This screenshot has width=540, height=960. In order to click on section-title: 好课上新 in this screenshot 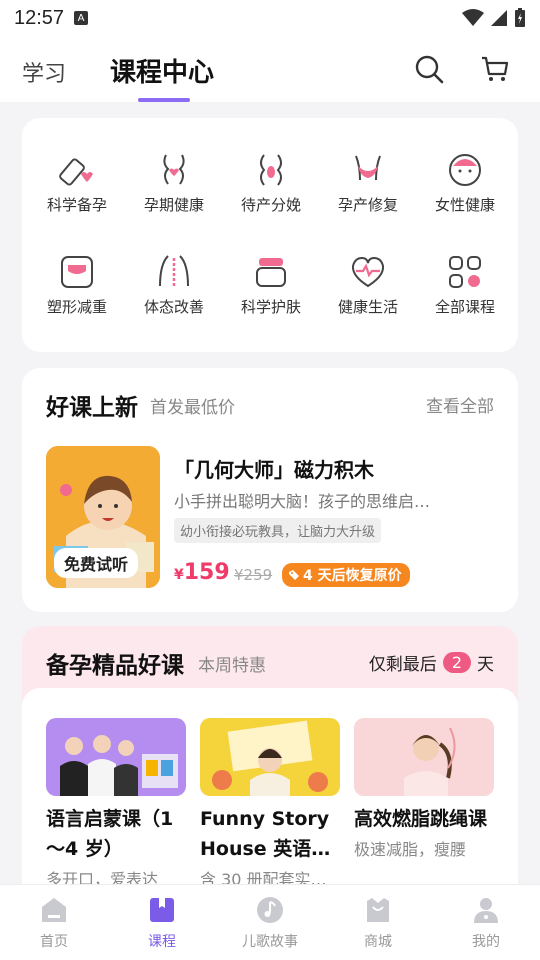, I will do `click(92, 408)`.